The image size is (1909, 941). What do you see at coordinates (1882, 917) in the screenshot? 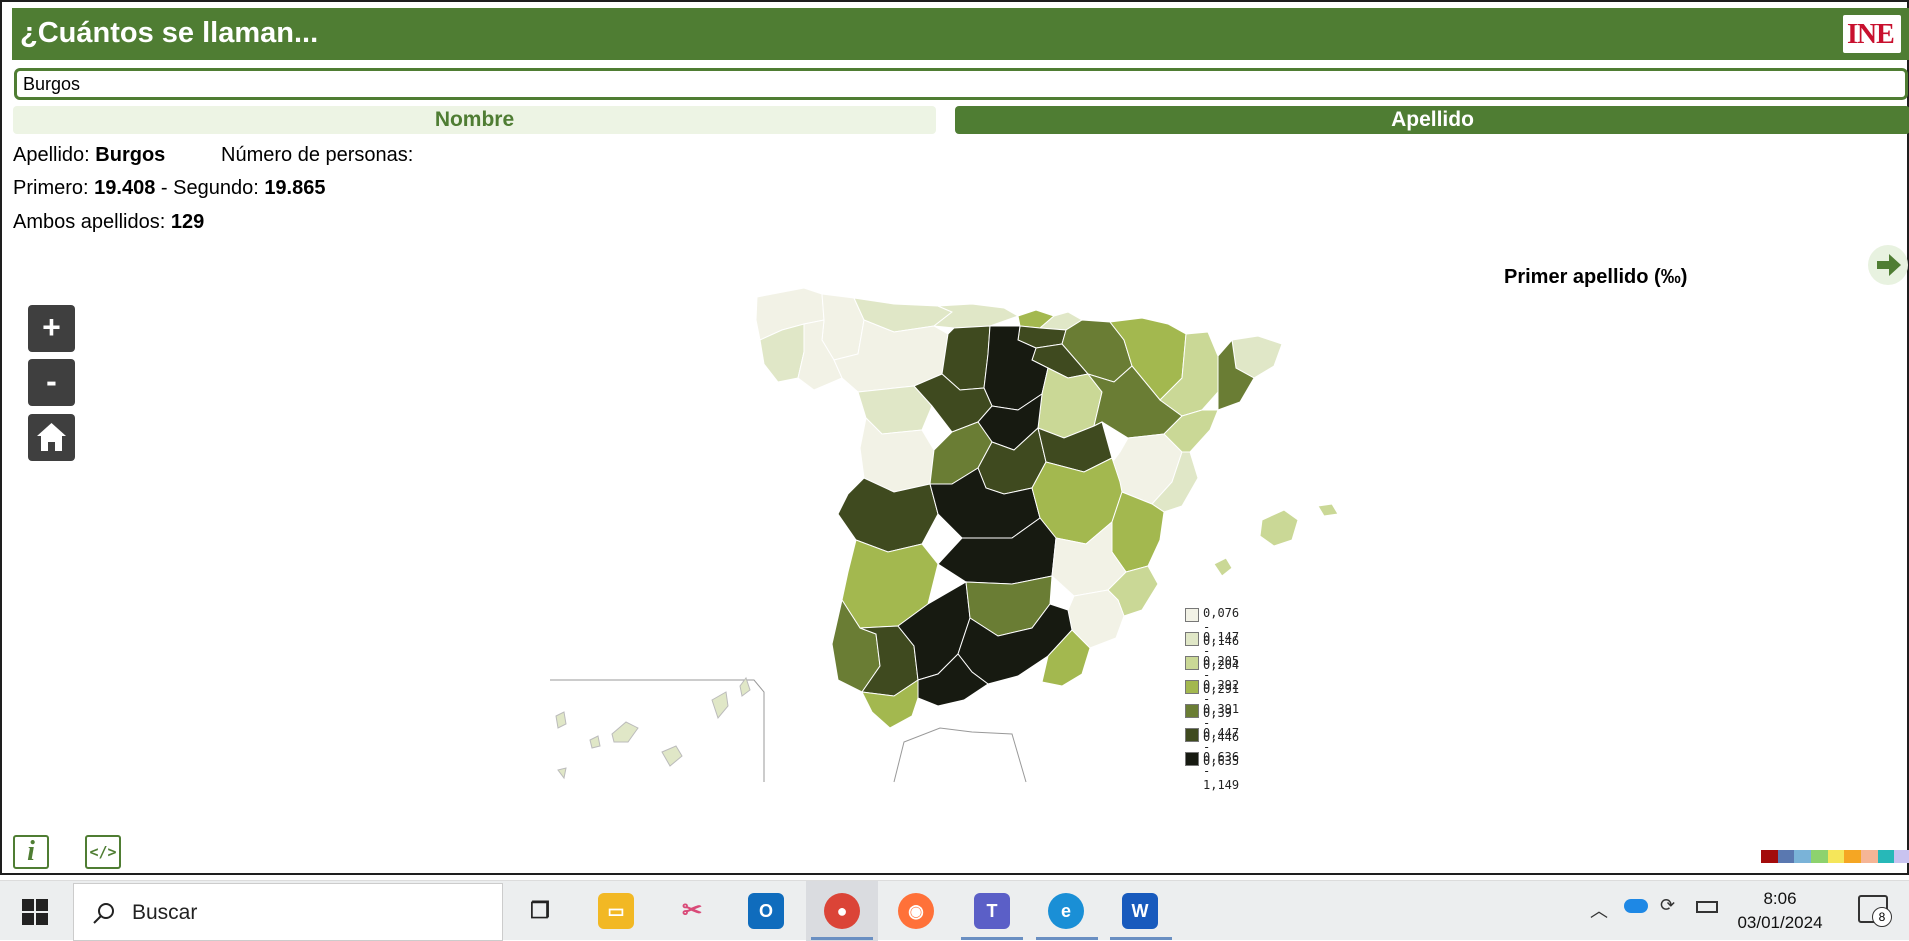
I see `notifications-count: 8` at bounding box center [1882, 917].